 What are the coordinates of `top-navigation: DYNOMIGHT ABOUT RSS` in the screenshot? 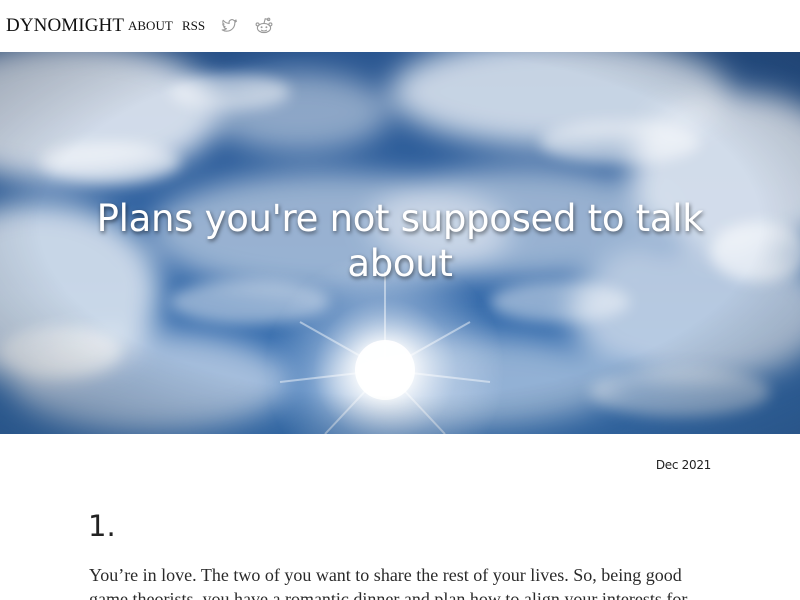 It's located at (400, 26).